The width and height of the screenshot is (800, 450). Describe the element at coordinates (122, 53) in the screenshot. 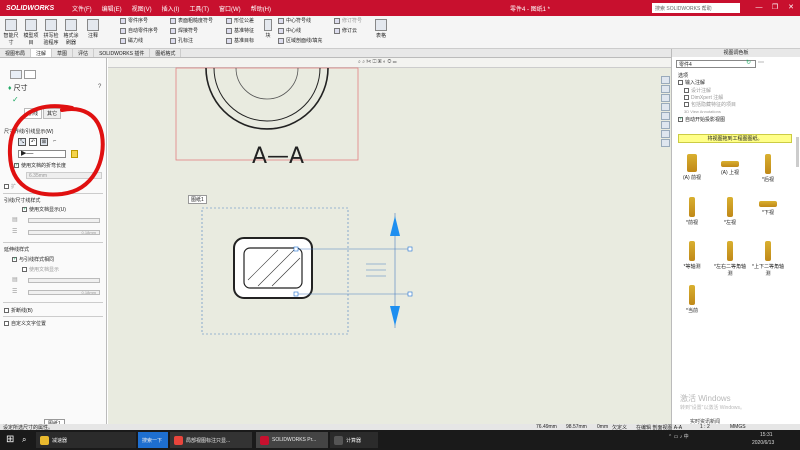

I see `tab-addins: SOLIDWORKS 插件` at that location.